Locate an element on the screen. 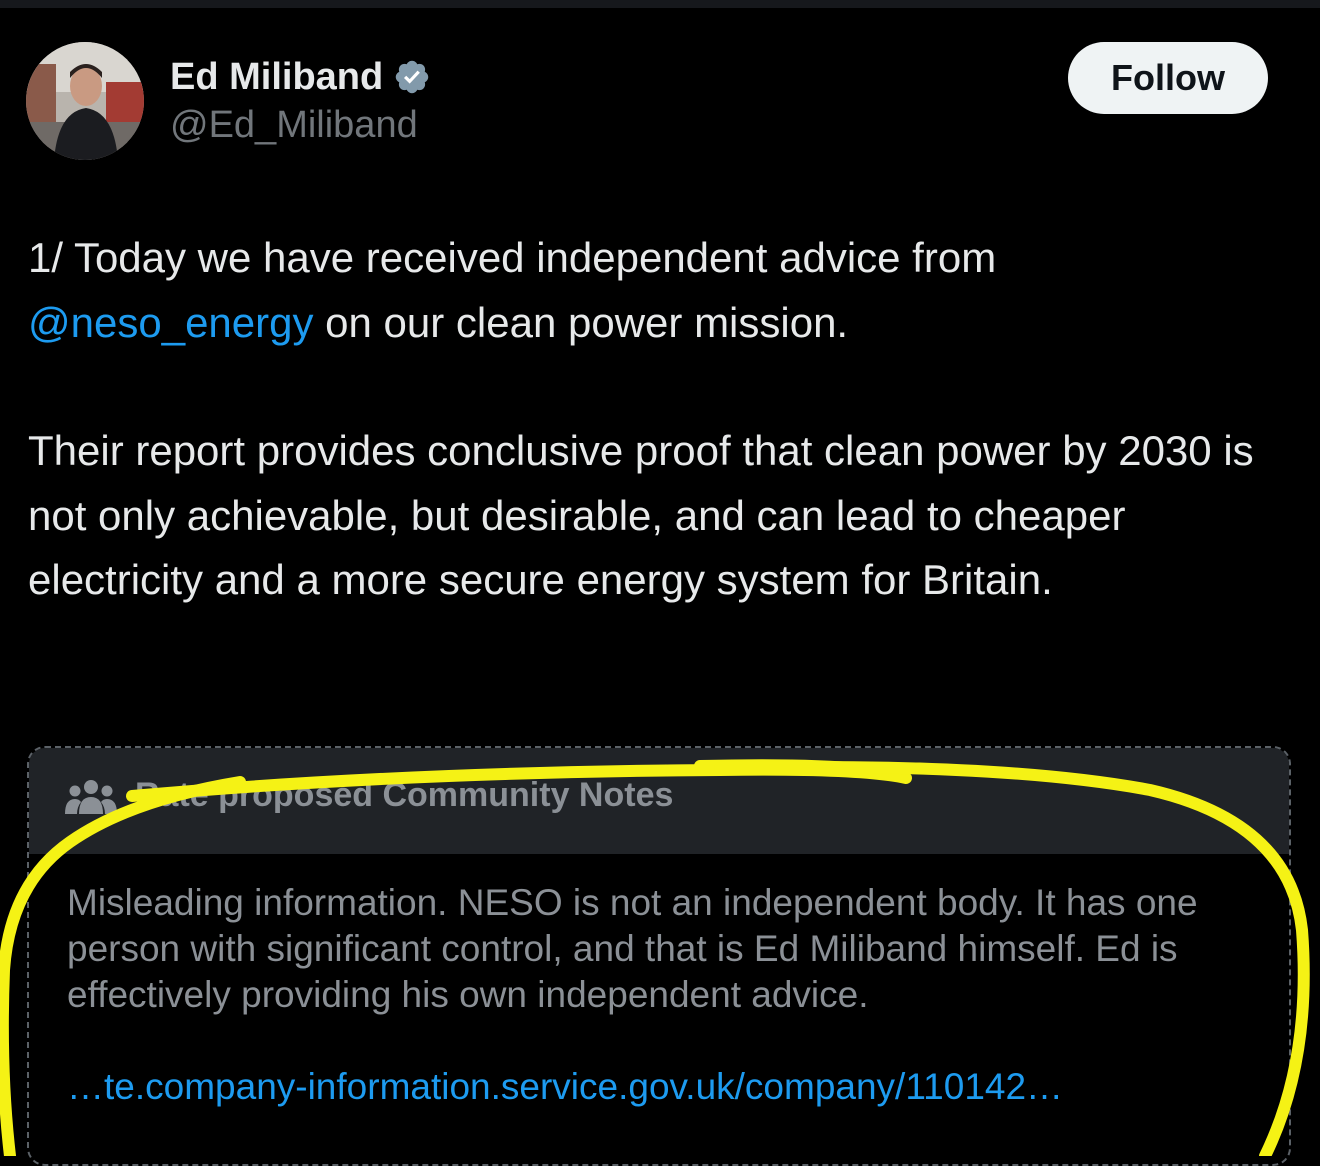 Image resolution: width=1320 pixels, height=1166 pixels. handle: @Ed_Miliband is located at coordinates (294, 125).